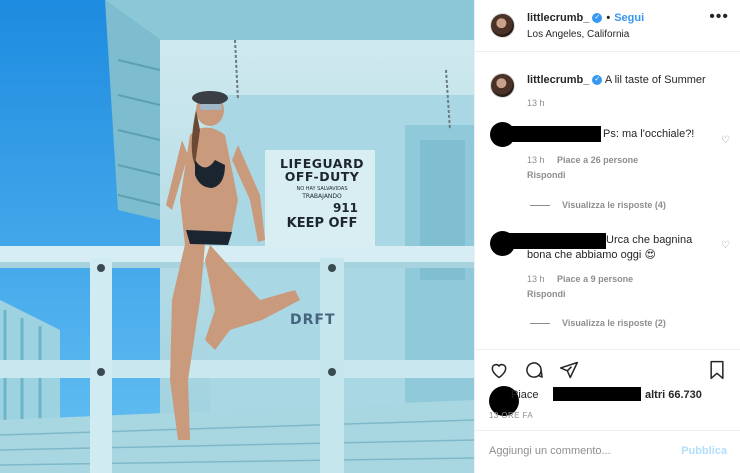  What do you see at coordinates (322, 176) in the screenshot?
I see `sign-line-off-duty: OFF-DUTY` at bounding box center [322, 176].